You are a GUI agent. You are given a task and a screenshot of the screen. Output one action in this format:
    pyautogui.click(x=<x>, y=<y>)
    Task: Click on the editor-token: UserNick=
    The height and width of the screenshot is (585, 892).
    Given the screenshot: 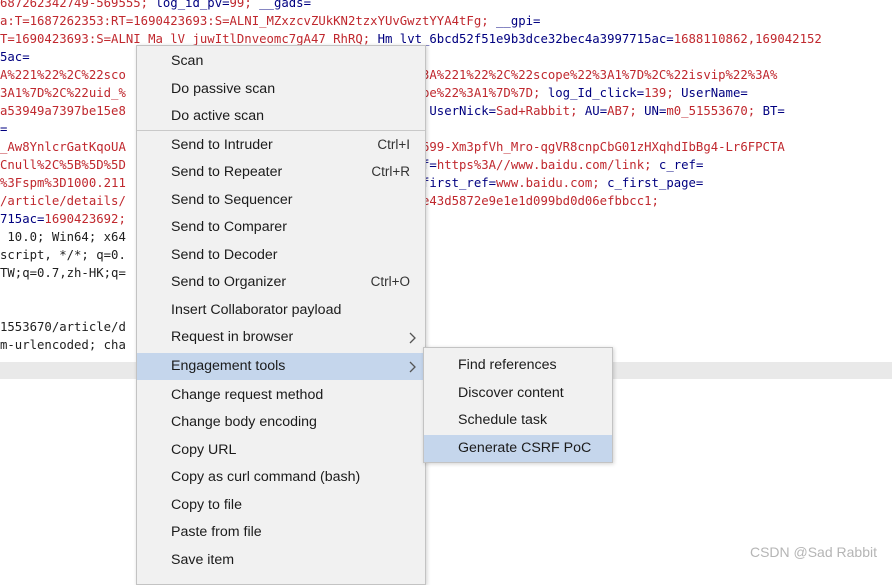 What is the action you would take?
    pyautogui.click(x=463, y=111)
    